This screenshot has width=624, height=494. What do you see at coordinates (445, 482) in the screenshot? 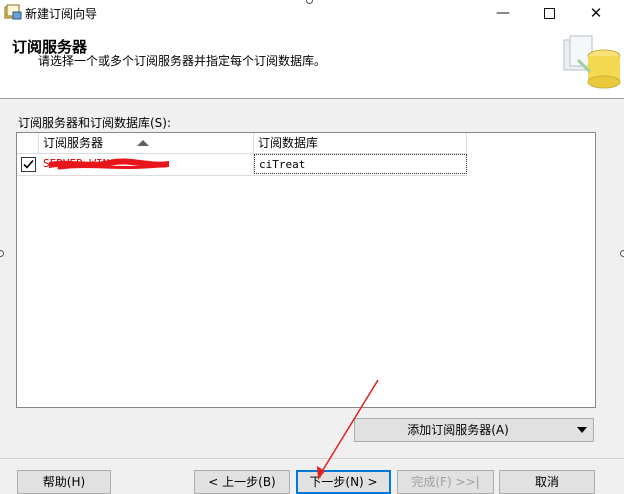
I see `finish-button: 完成(F) >>|` at bounding box center [445, 482].